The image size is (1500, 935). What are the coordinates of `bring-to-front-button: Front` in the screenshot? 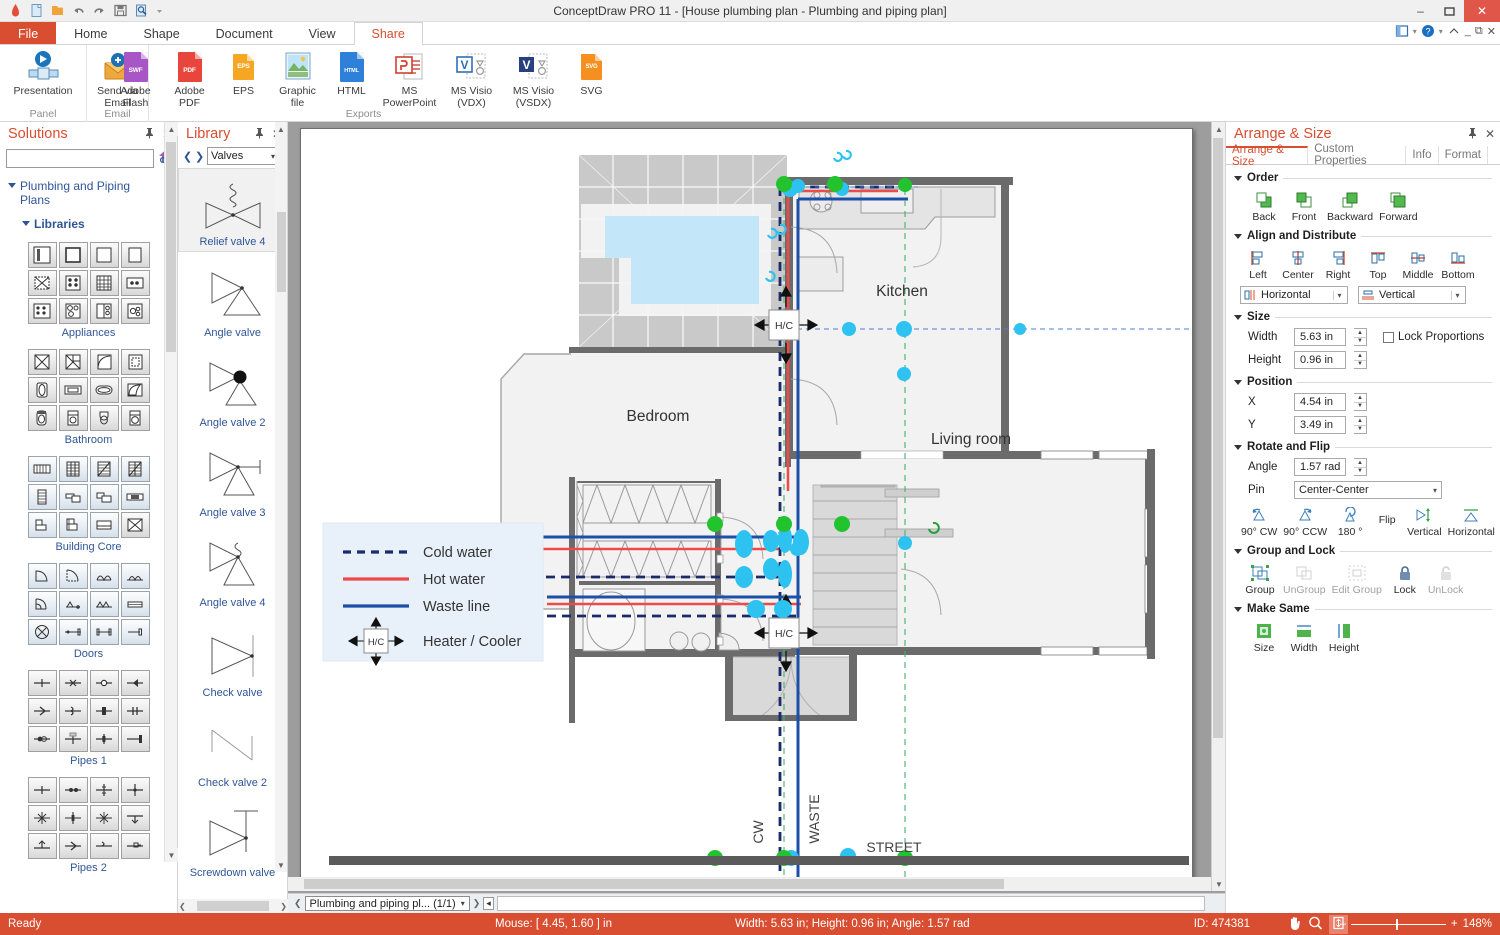 It's located at (1304, 206).